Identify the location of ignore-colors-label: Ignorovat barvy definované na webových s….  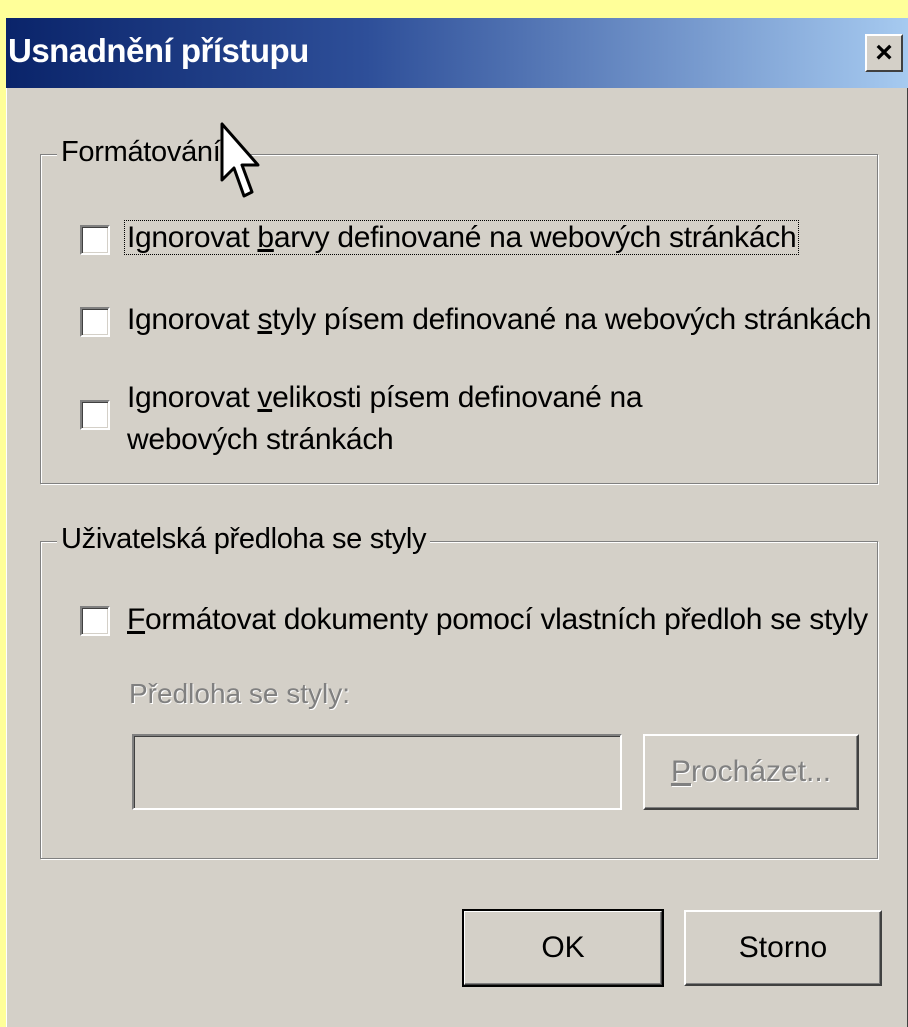
(461, 238).